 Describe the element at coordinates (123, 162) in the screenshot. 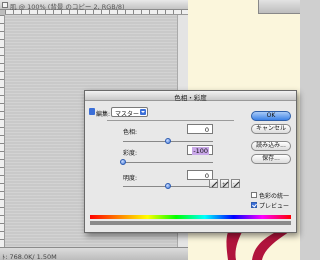

I see `saturation-slider-thumb` at that location.